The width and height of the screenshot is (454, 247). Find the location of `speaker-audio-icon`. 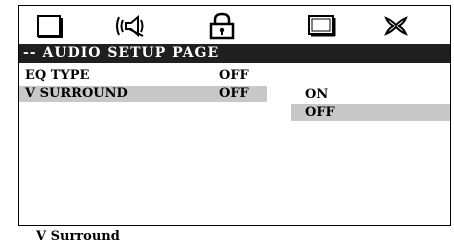

speaker-audio-icon is located at coordinates (130, 26).